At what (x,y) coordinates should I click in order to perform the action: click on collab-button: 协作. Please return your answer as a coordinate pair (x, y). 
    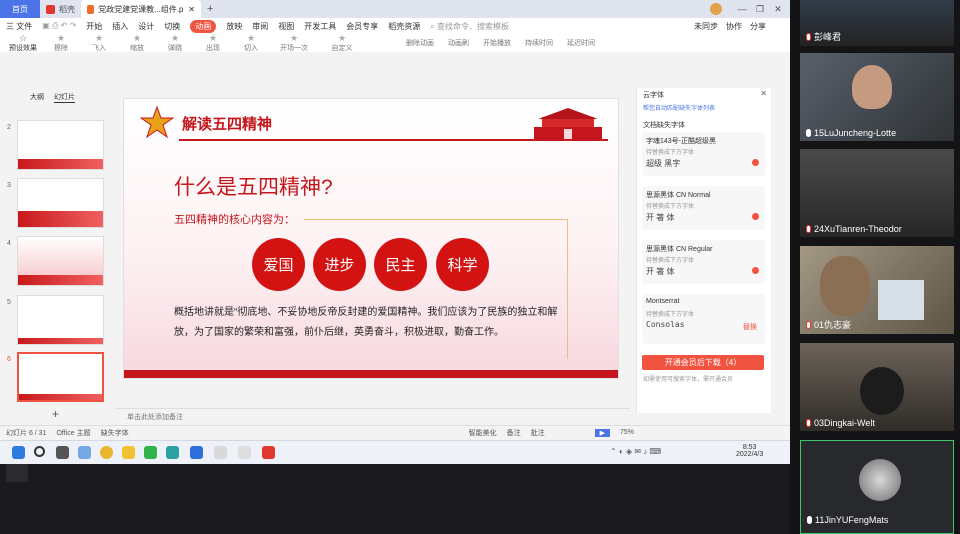
    Looking at the image, I should click on (734, 26).